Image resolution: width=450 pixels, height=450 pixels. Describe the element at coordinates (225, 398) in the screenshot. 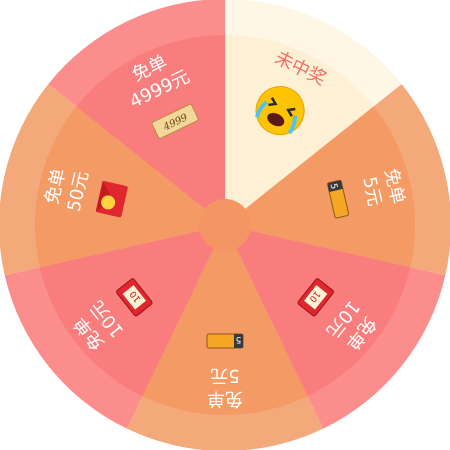

I see `segment-title: 免单` at that location.